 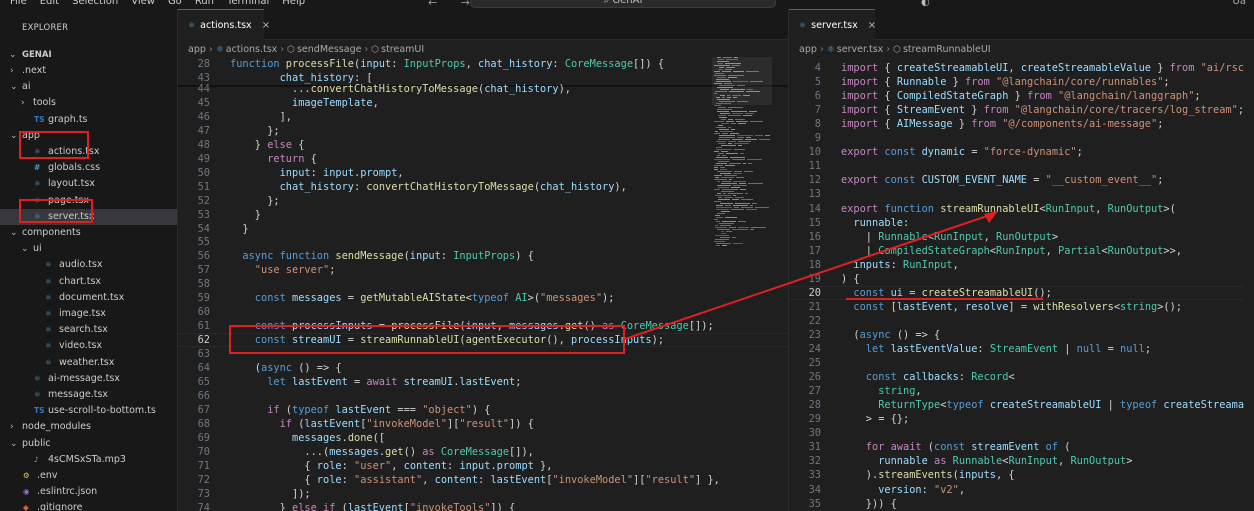 I want to click on tree-item-use-scroll-to-bottom-ts: TS use-scroll-to-bottom.ts, so click(x=88, y=411).